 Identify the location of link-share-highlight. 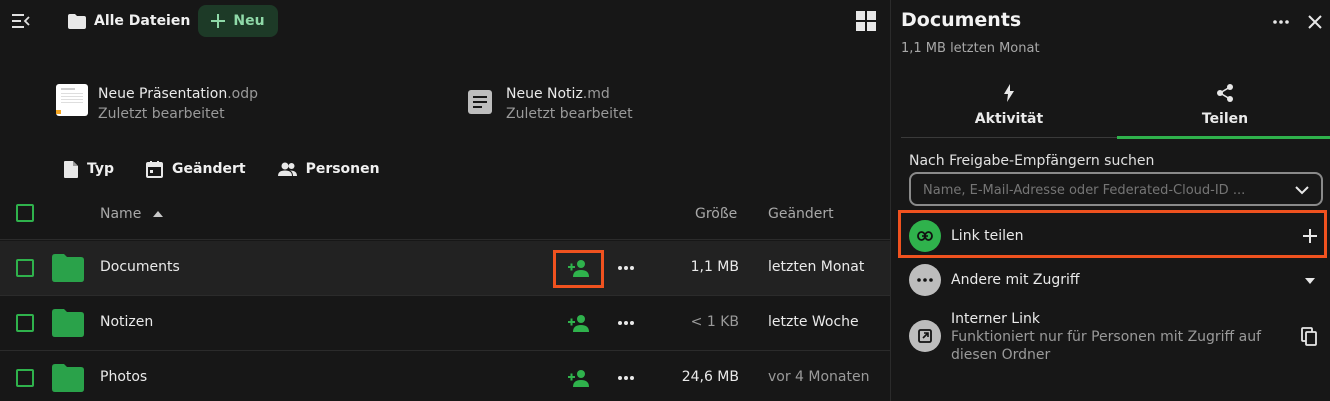
(1112, 234).